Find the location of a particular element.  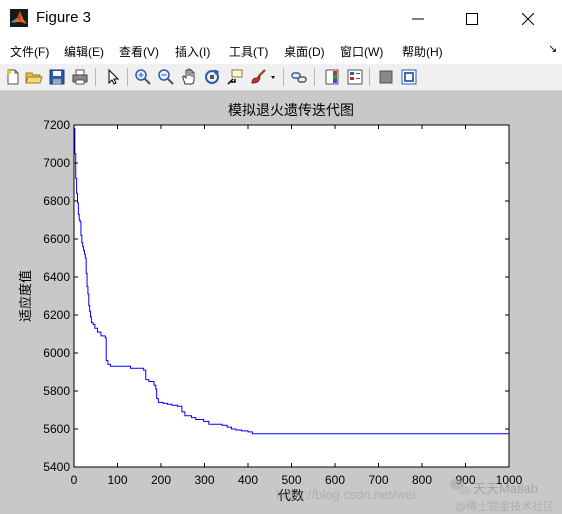

menu-help: 帮助(H) is located at coordinates (422, 51).